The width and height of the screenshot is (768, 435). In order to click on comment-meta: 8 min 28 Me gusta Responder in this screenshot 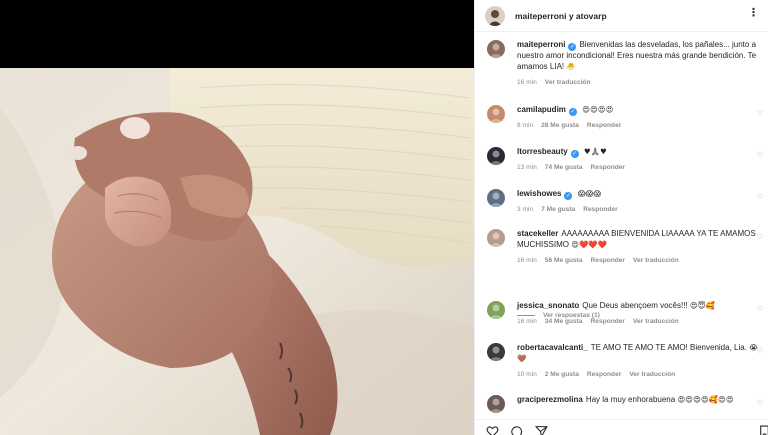, I will do `click(640, 125)`.